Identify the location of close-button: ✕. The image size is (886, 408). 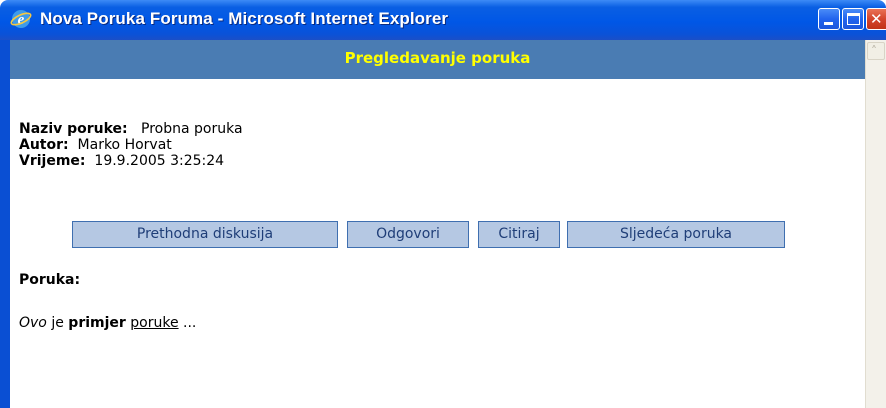
(876, 19).